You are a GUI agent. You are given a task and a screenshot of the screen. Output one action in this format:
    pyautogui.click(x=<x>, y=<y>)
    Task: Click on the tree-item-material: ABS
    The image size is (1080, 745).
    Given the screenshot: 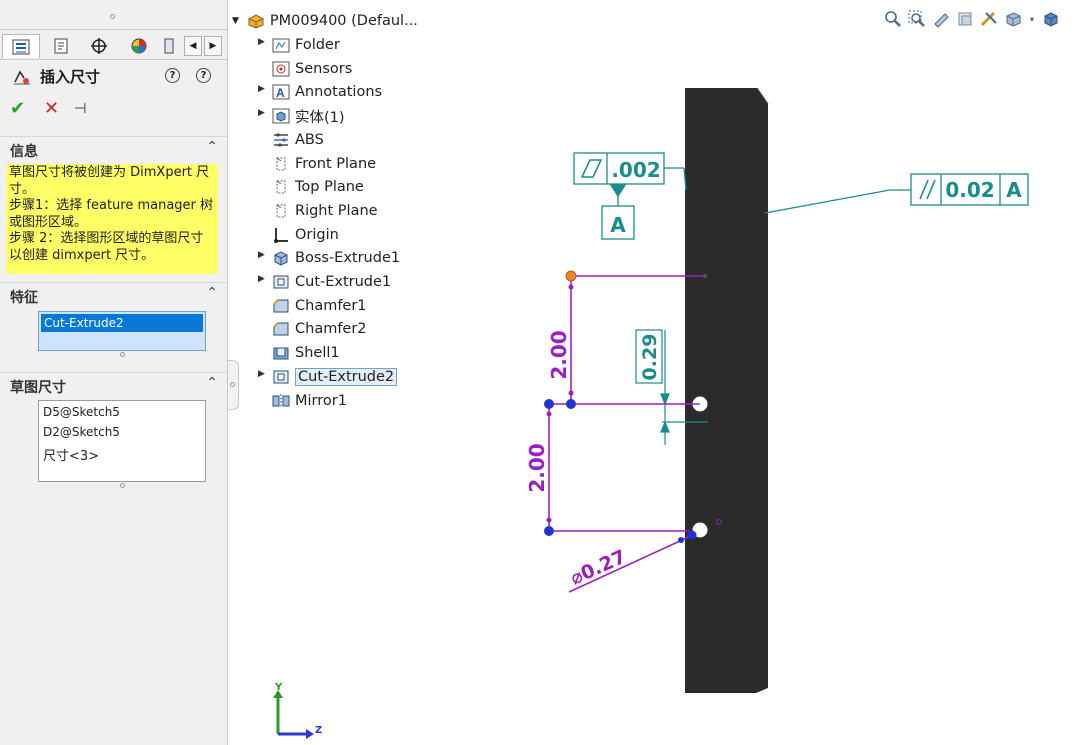 What is the action you would take?
    pyautogui.click(x=298, y=140)
    